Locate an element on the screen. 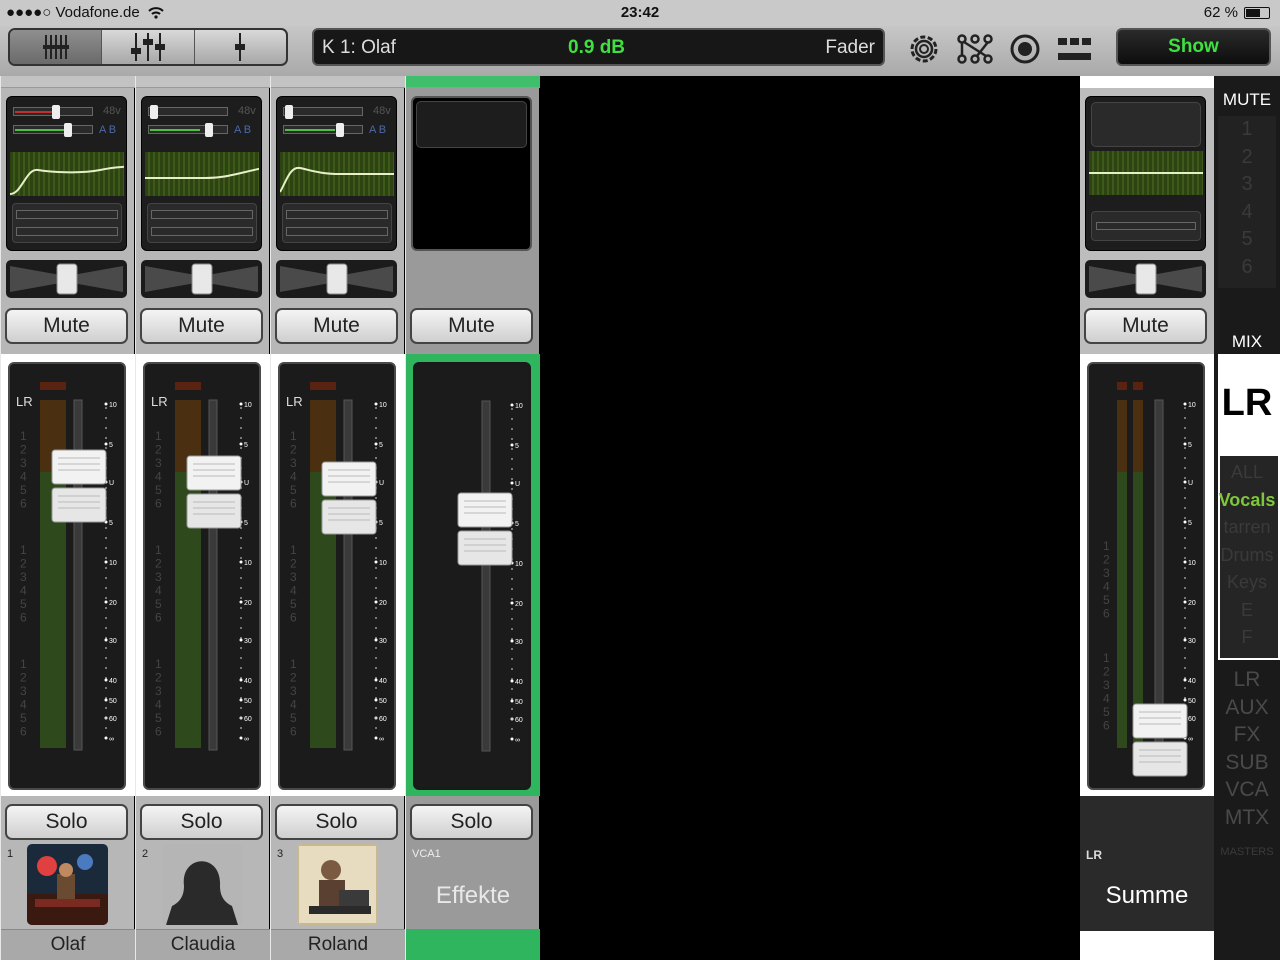  view-item: F is located at coordinates (1247, 637).